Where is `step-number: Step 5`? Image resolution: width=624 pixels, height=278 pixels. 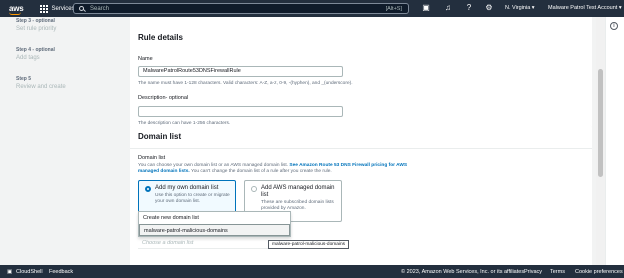
step-number: Step 5 is located at coordinates (24, 79).